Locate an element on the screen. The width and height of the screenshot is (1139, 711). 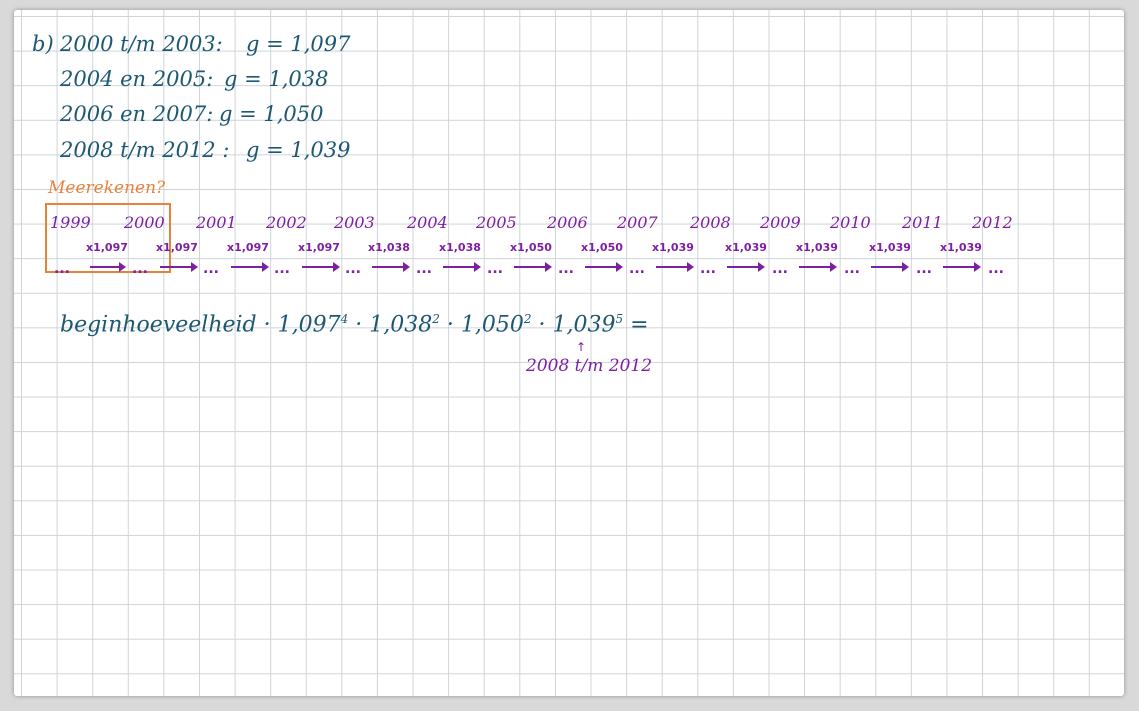
line-3-equation: g = 1,050 is located at coordinates (271, 114).